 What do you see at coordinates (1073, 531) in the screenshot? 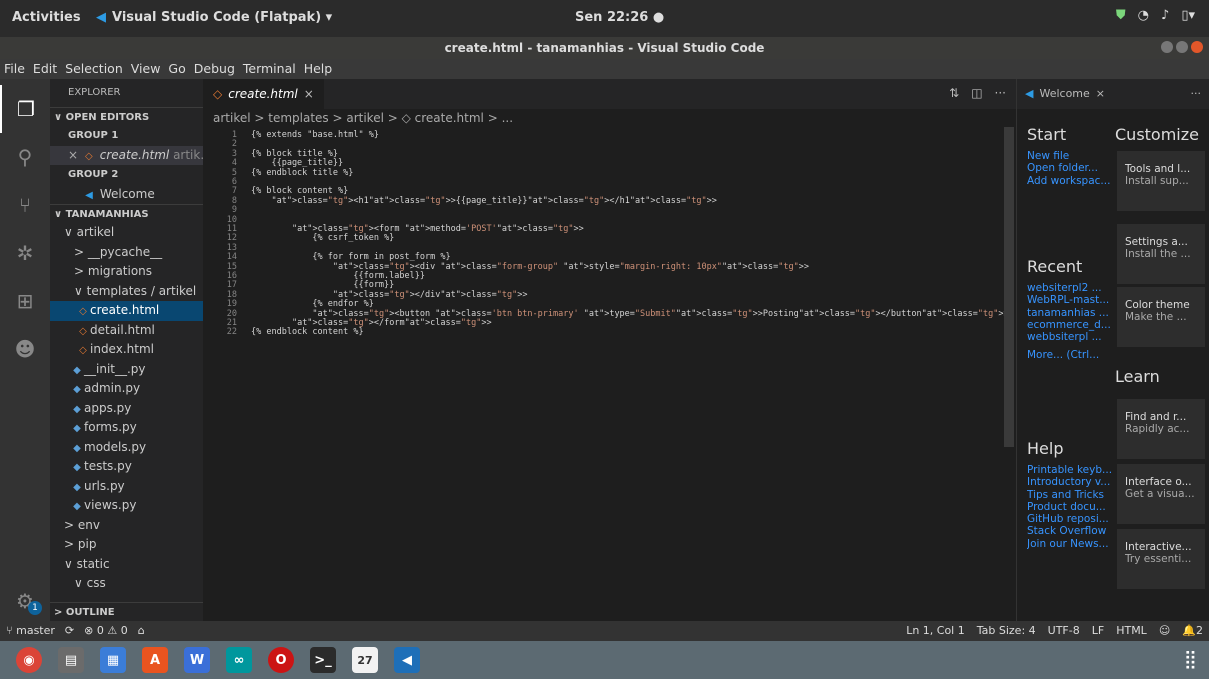
I see `welcome-link: Stack Overflow` at bounding box center [1073, 531].